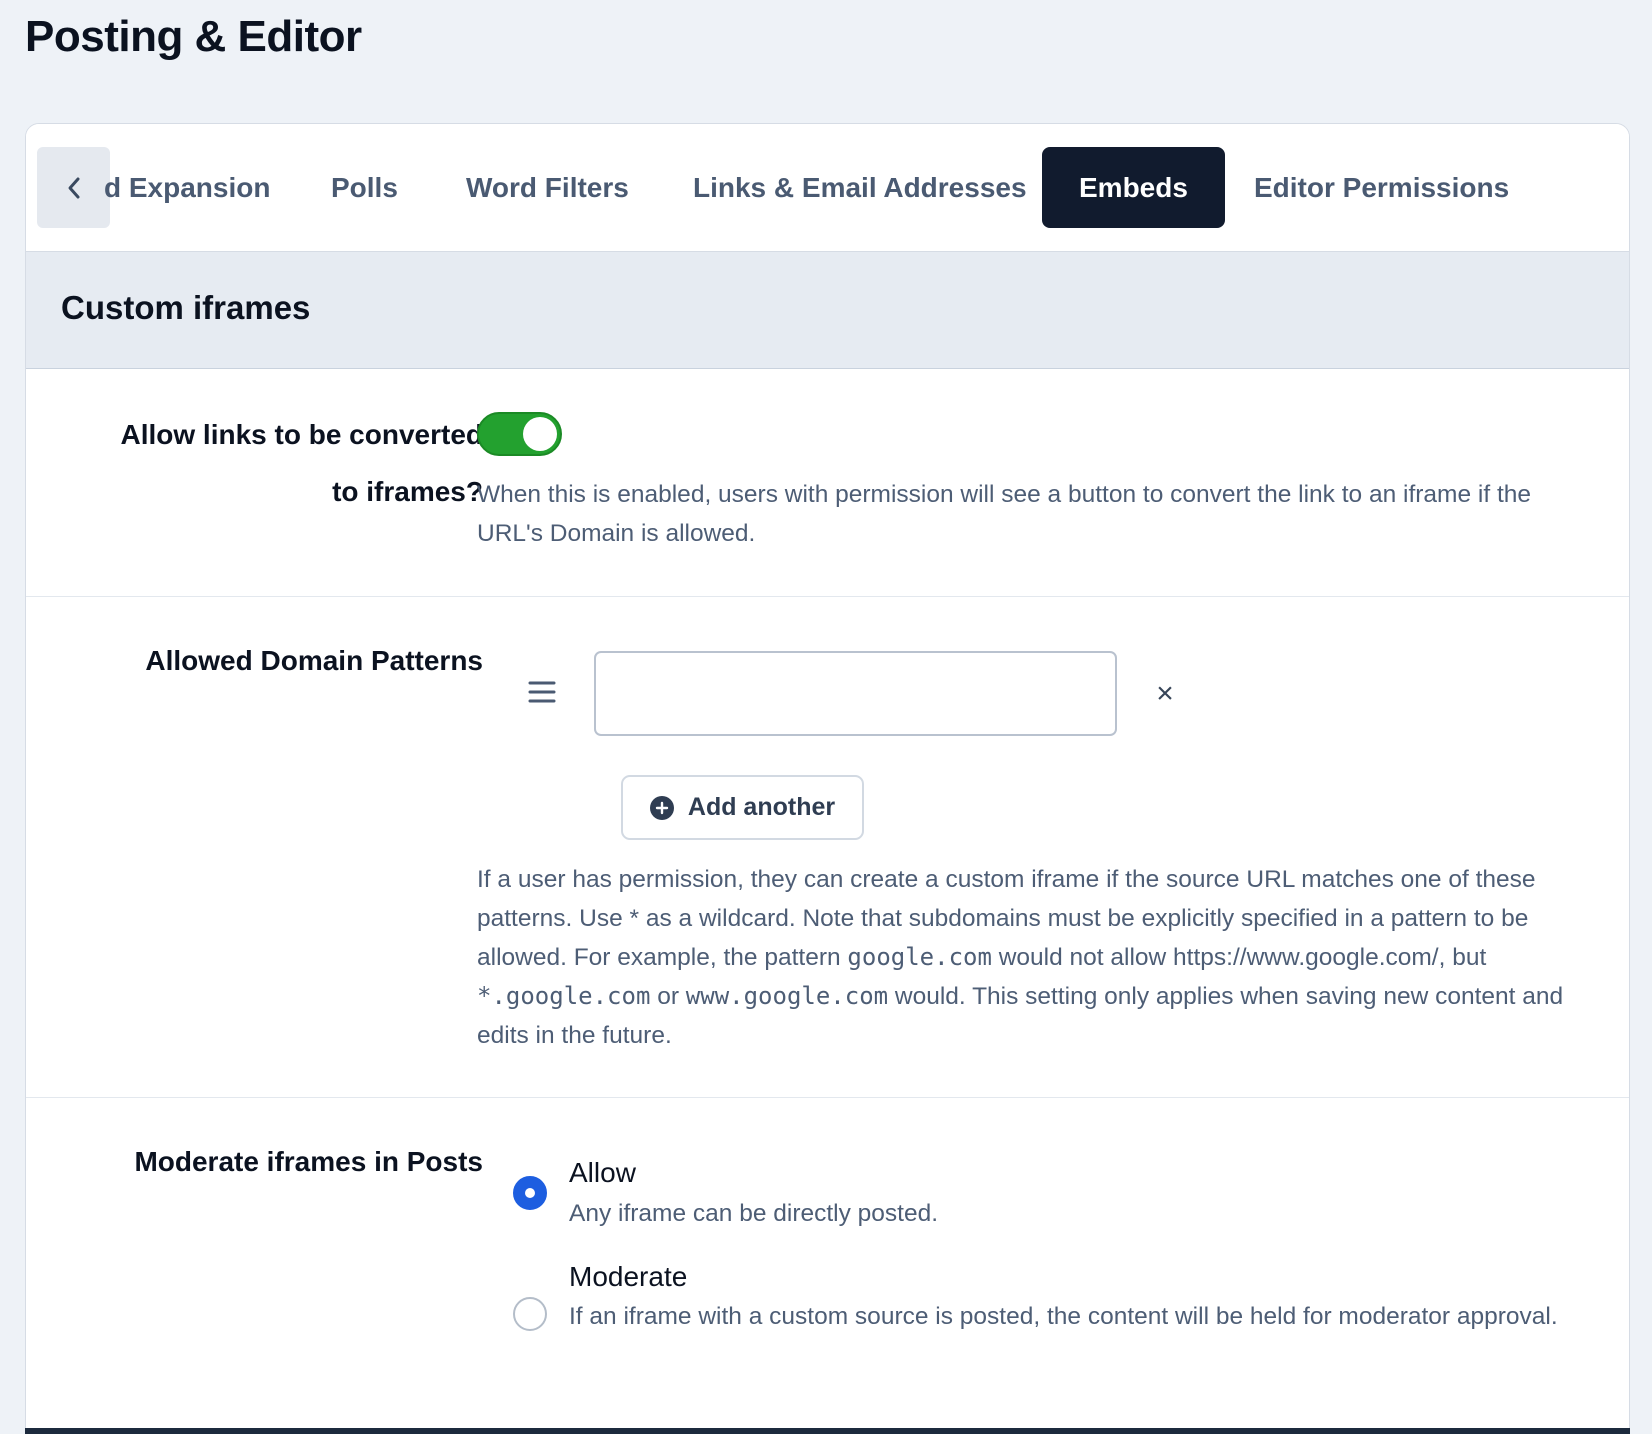 The width and height of the screenshot is (1652, 1434). Describe the element at coordinates (547, 187) in the screenshot. I see `tab-word-filters: Word Filters` at that location.